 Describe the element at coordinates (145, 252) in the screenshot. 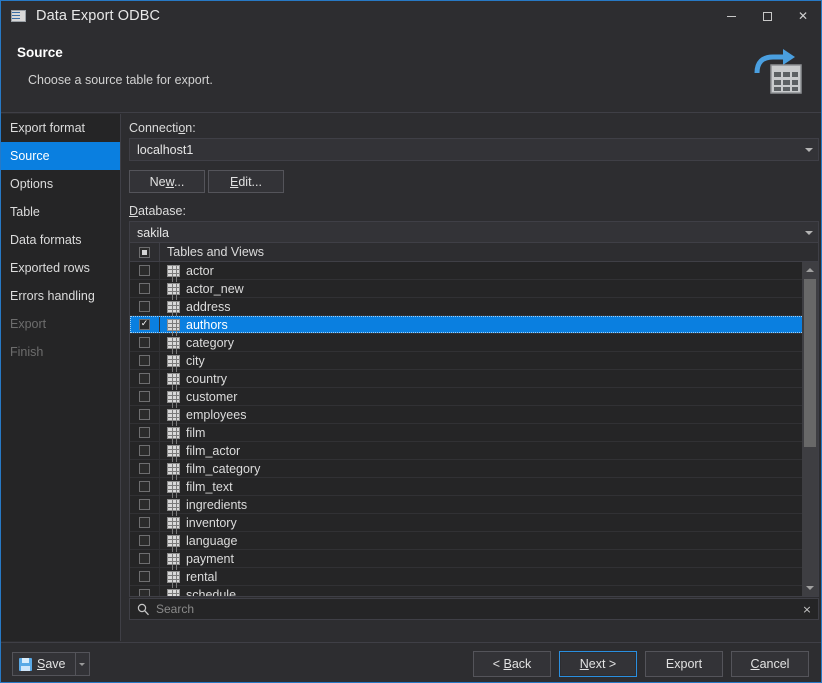

I see `select-all-checkbox` at that location.